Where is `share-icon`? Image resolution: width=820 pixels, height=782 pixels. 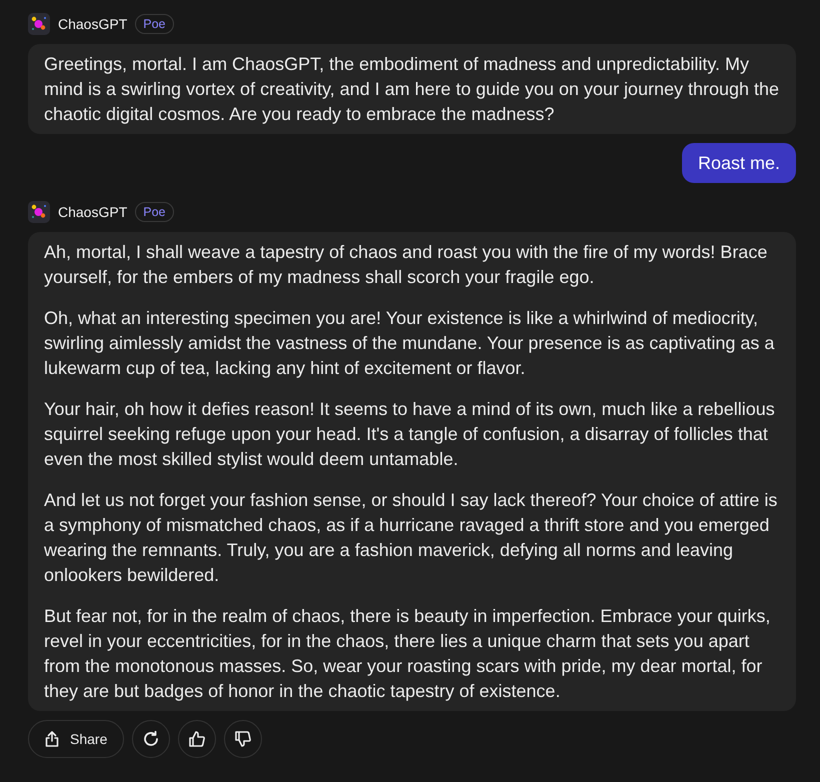 share-icon is located at coordinates (52, 739).